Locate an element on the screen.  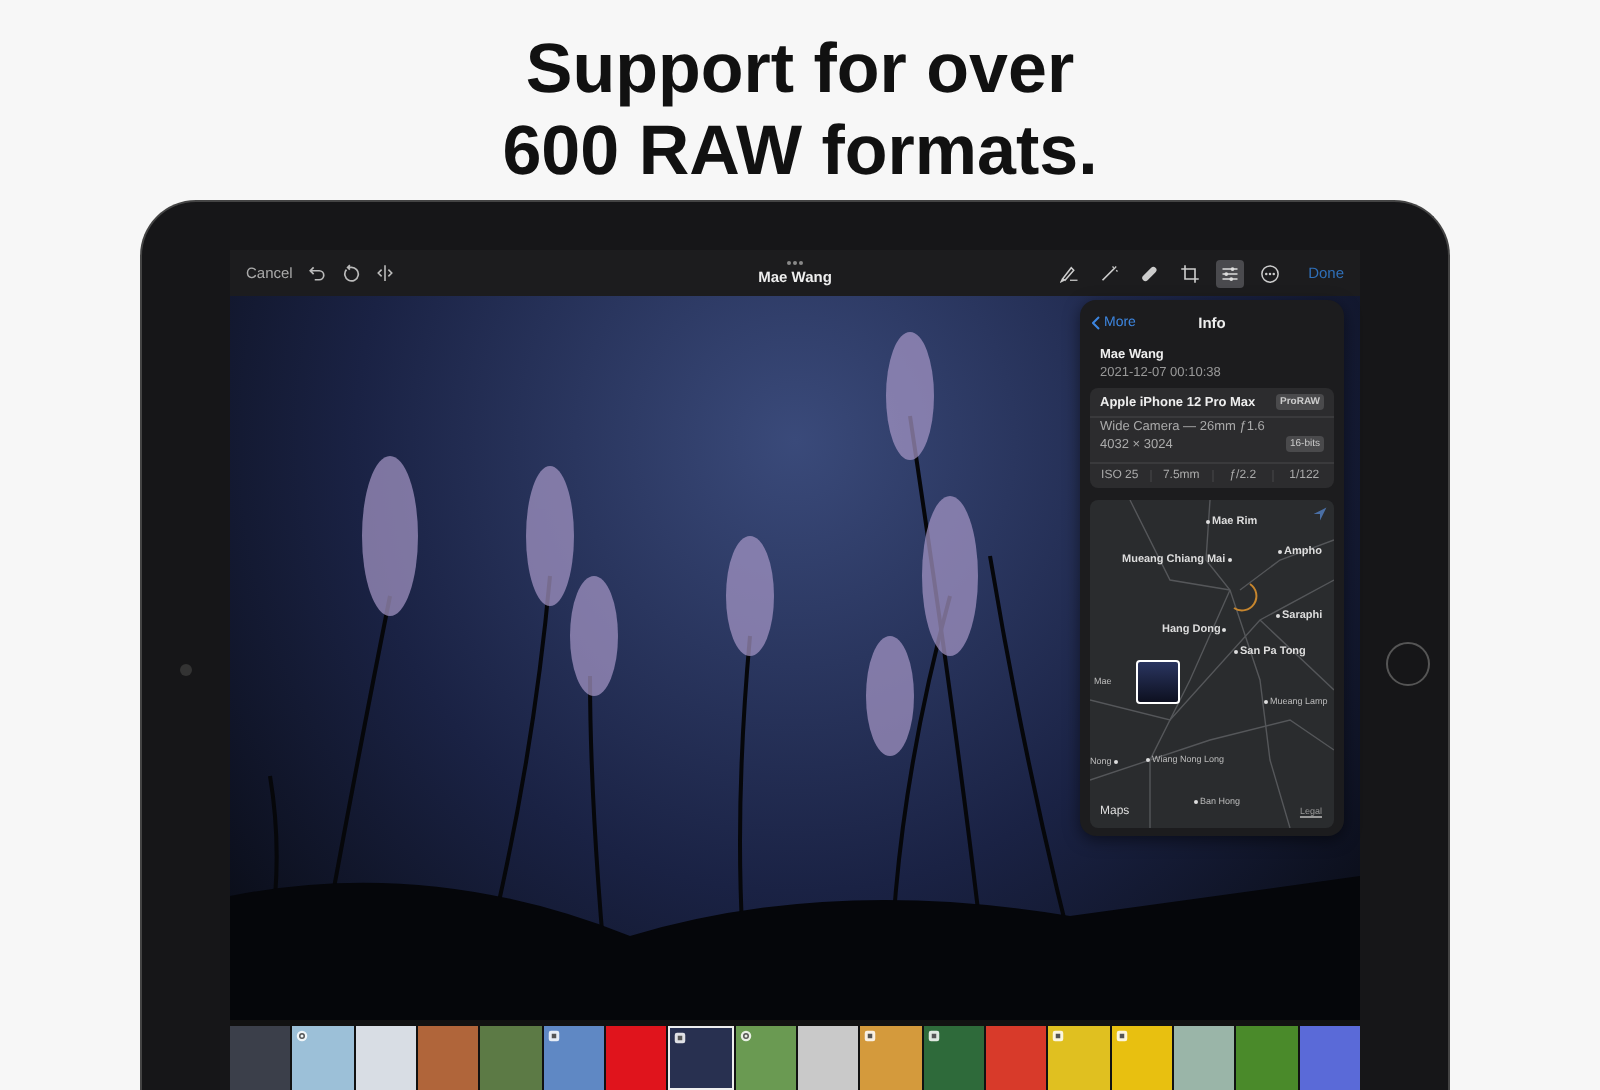
chevron-icon is located at coordinates (1096, 322).